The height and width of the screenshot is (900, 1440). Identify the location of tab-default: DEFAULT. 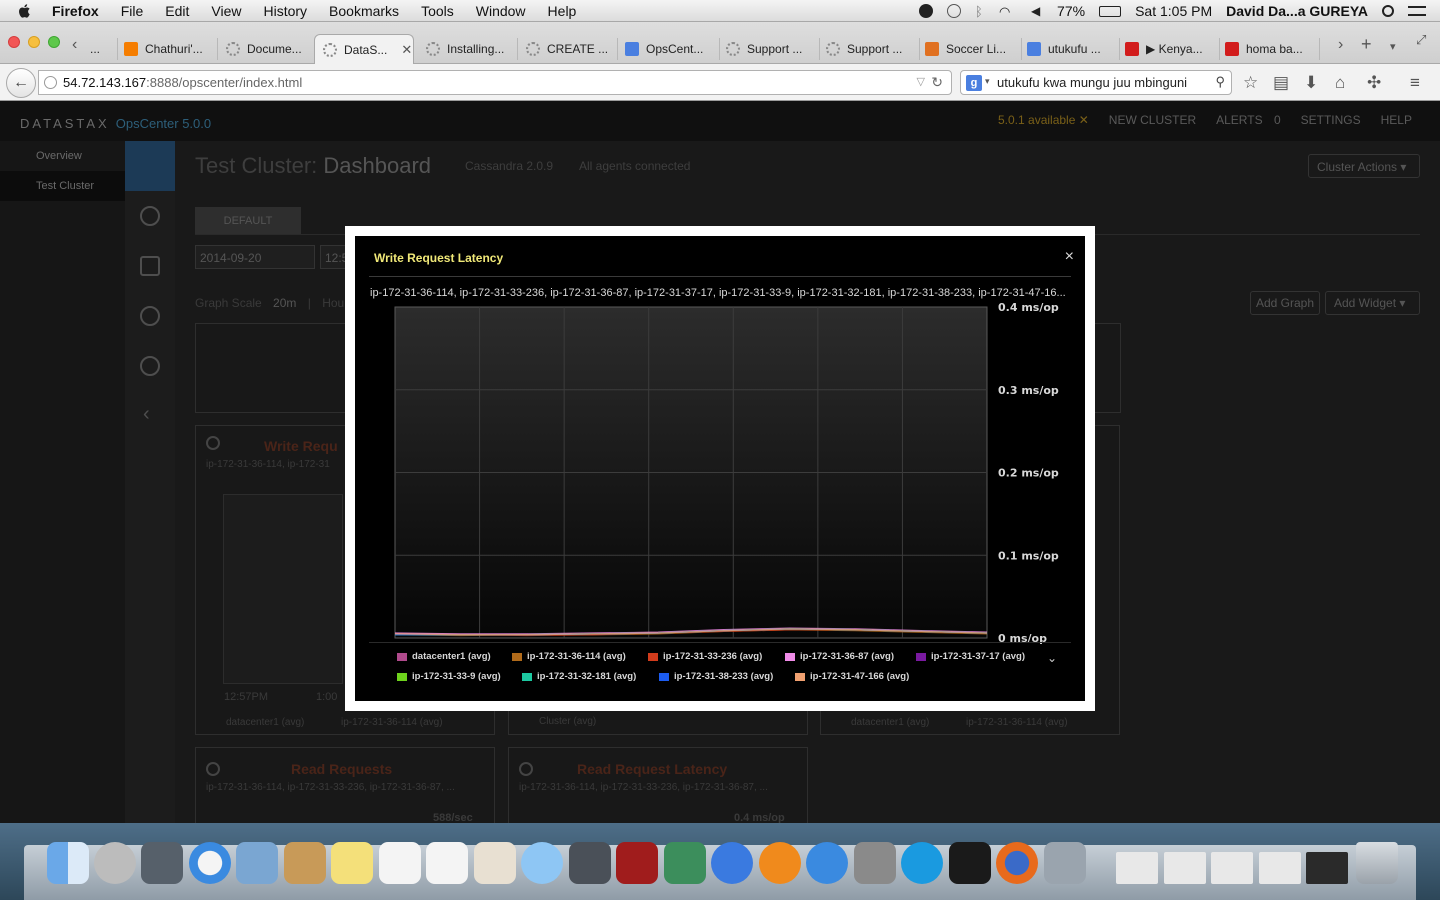
(248, 221).